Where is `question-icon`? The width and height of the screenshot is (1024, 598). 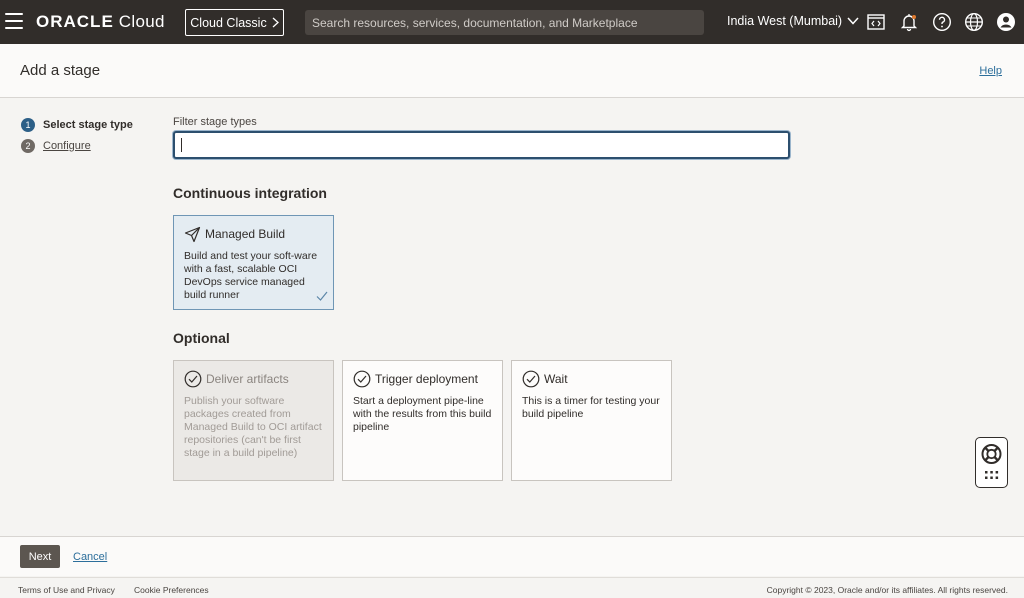 question-icon is located at coordinates (942, 22).